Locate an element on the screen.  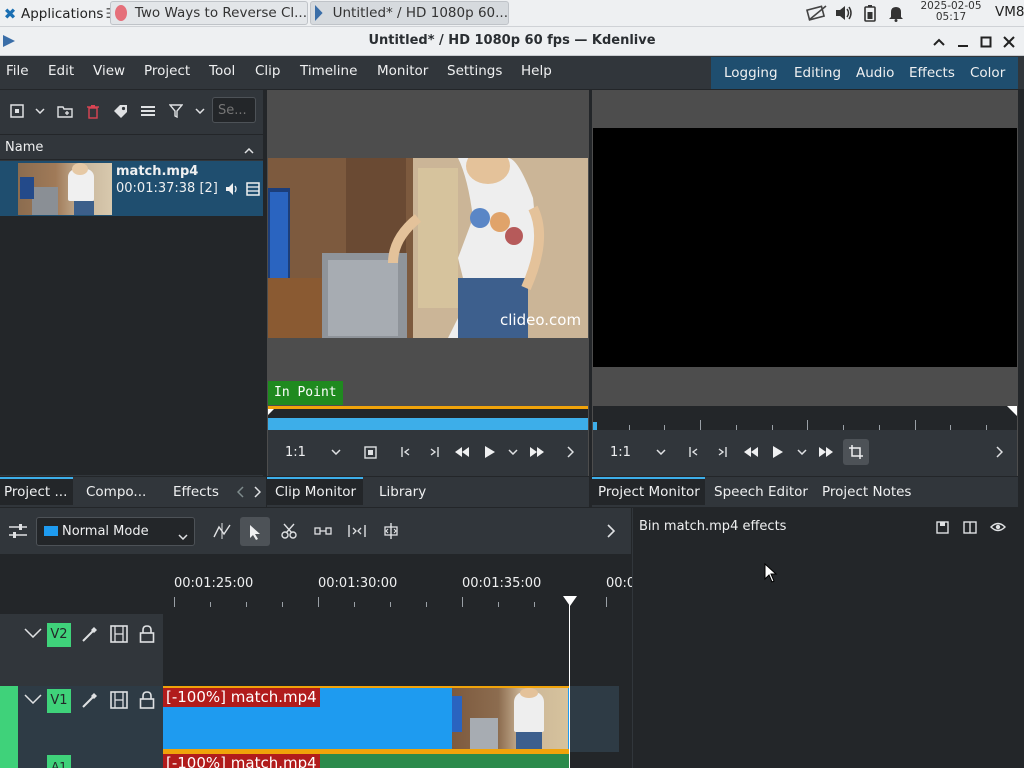
menu-view: View is located at coordinates (109, 71).